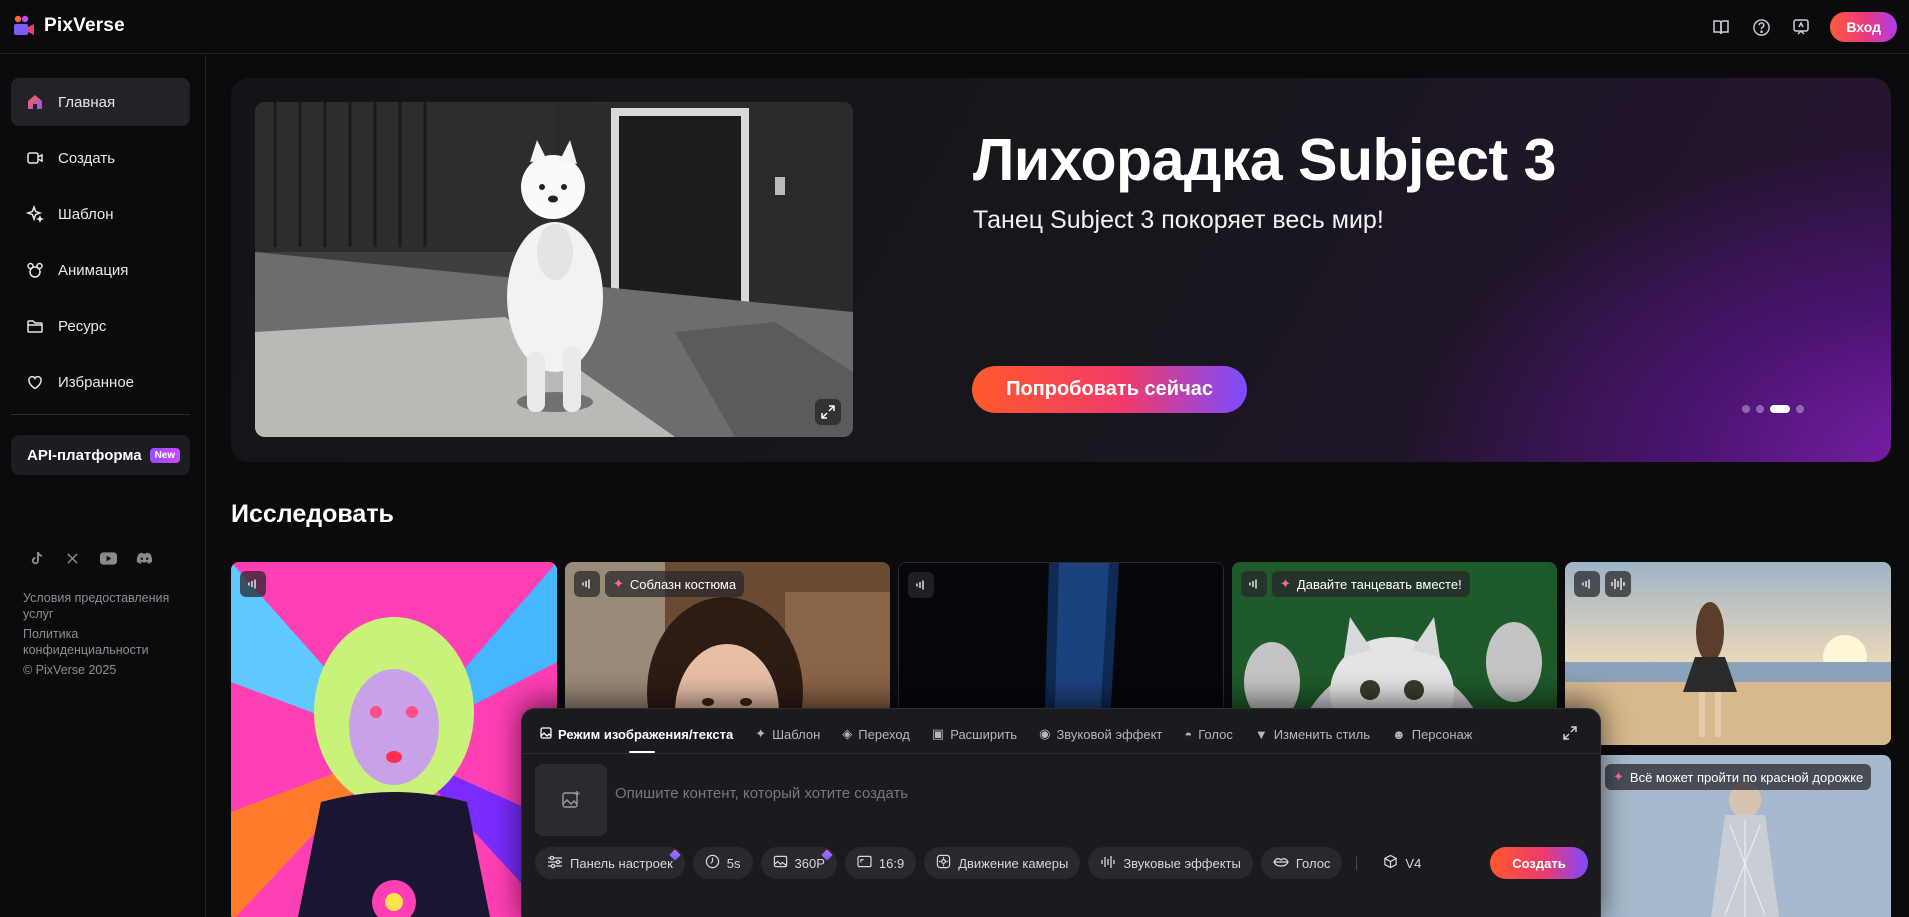 Image resolution: width=1909 pixels, height=917 pixels. Describe the element at coordinates (796, 734) in the screenshot. I see `tab-label: Шаблон` at that location.